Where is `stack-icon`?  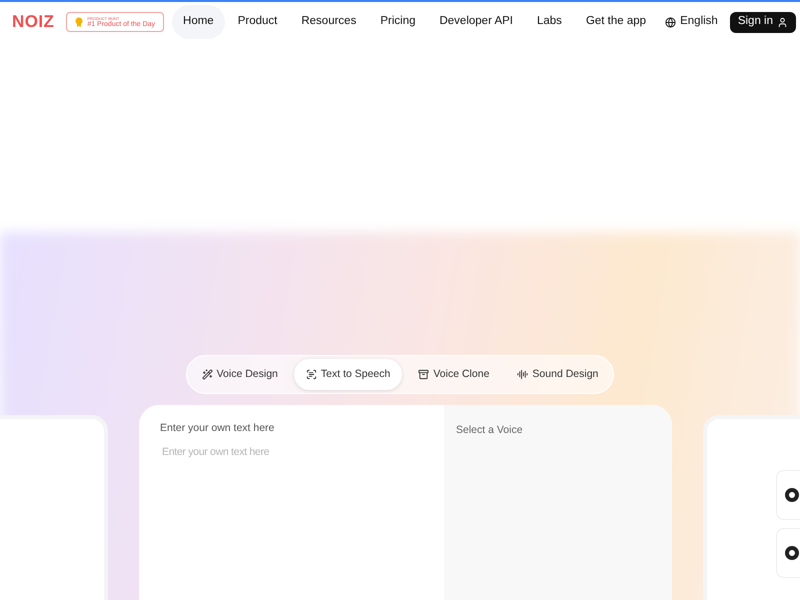 stack-icon is located at coordinates (424, 374).